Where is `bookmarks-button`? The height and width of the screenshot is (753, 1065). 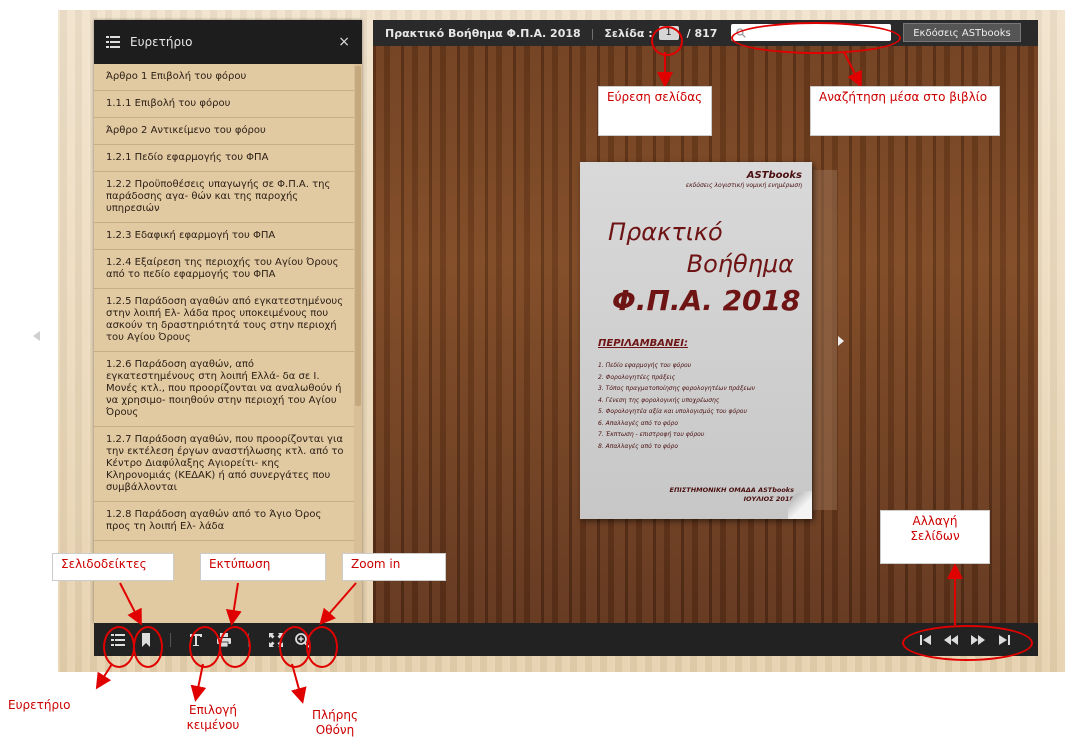 bookmarks-button is located at coordinates (146, 640).